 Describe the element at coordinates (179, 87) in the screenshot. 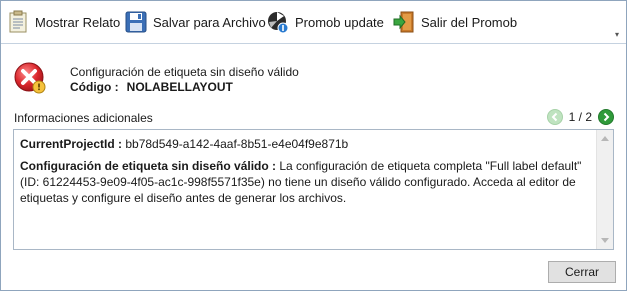

I see `code-value: NOLABELLAYOUT` at that location.